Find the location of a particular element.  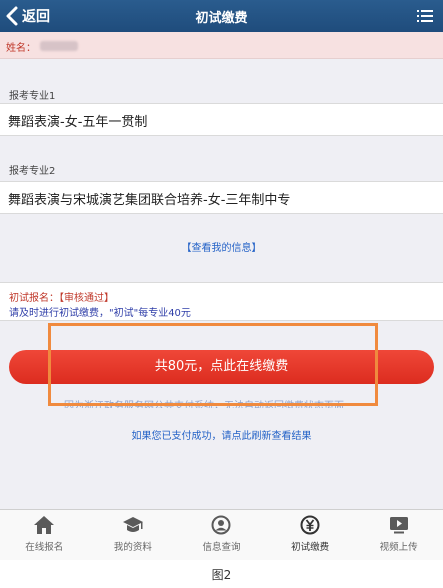

tab-my-profile: 我的资料 is located at coordinates (133, 535).